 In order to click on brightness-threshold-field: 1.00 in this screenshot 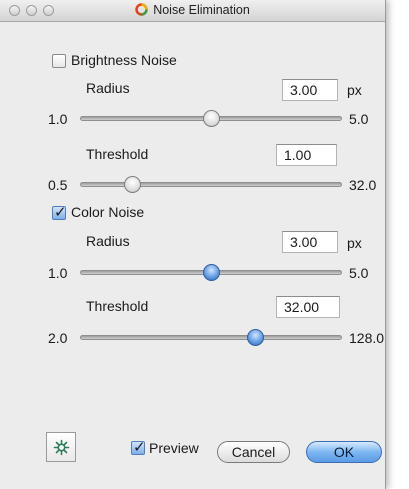, I will do `click(306, 155)`.